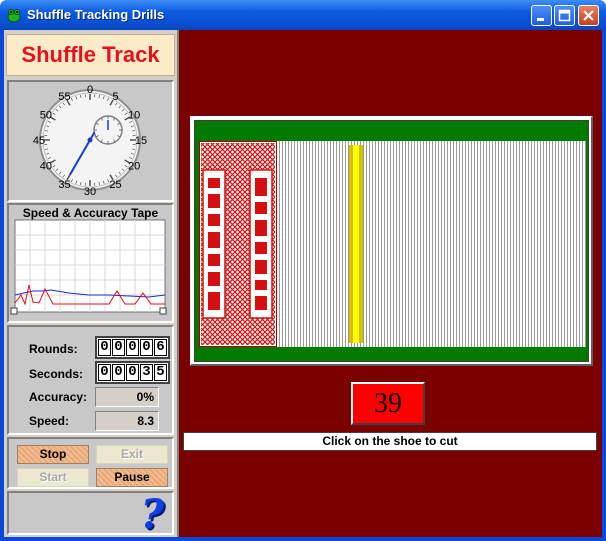 This screenshot has height=541, width=606. I want to click on seconds-digit: 5, so click(160, 372).